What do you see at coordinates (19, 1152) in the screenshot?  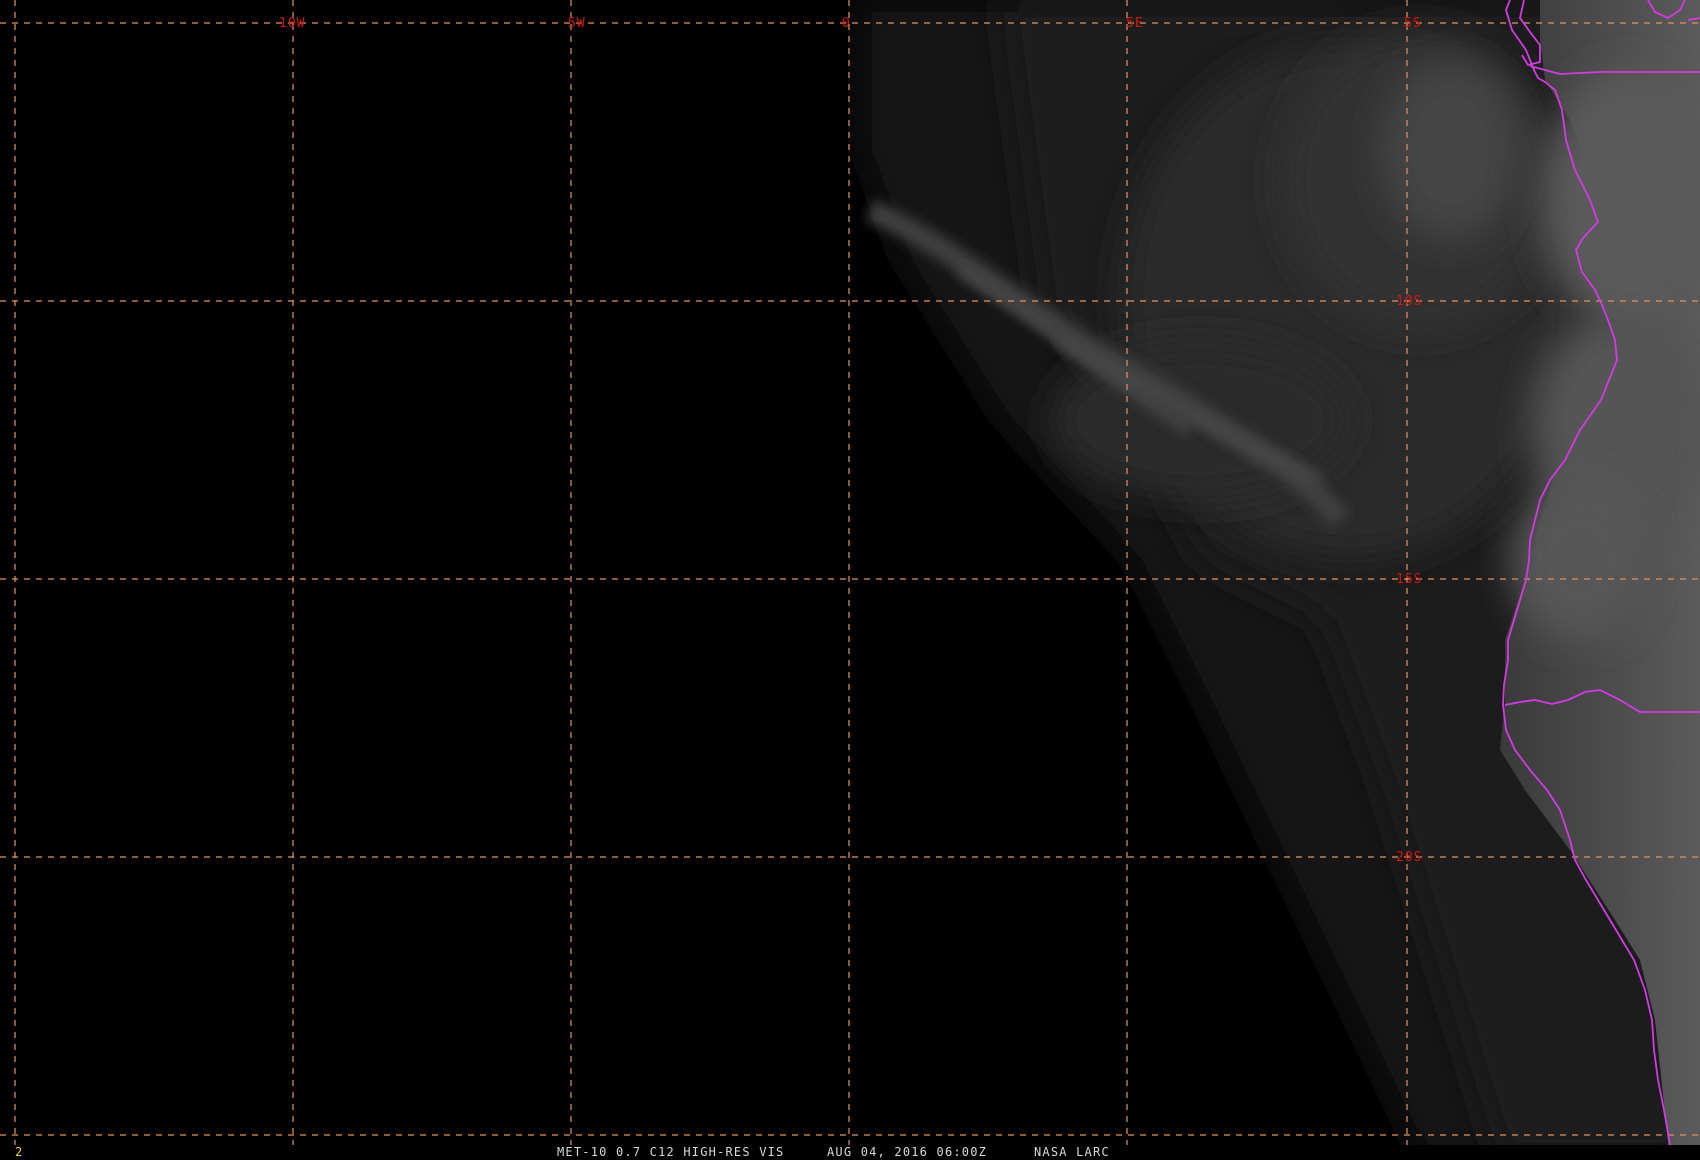 I see `frame-number: 2` at bounding box center [19, 1152].